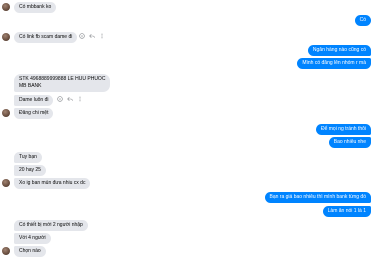 The height and width of the screenshot is (257, 374). What do you see at coordinates (30, 251) in the screenshot?
I see `message-bubble-incoming: Chọn nào` at bounding box center [30, 251].